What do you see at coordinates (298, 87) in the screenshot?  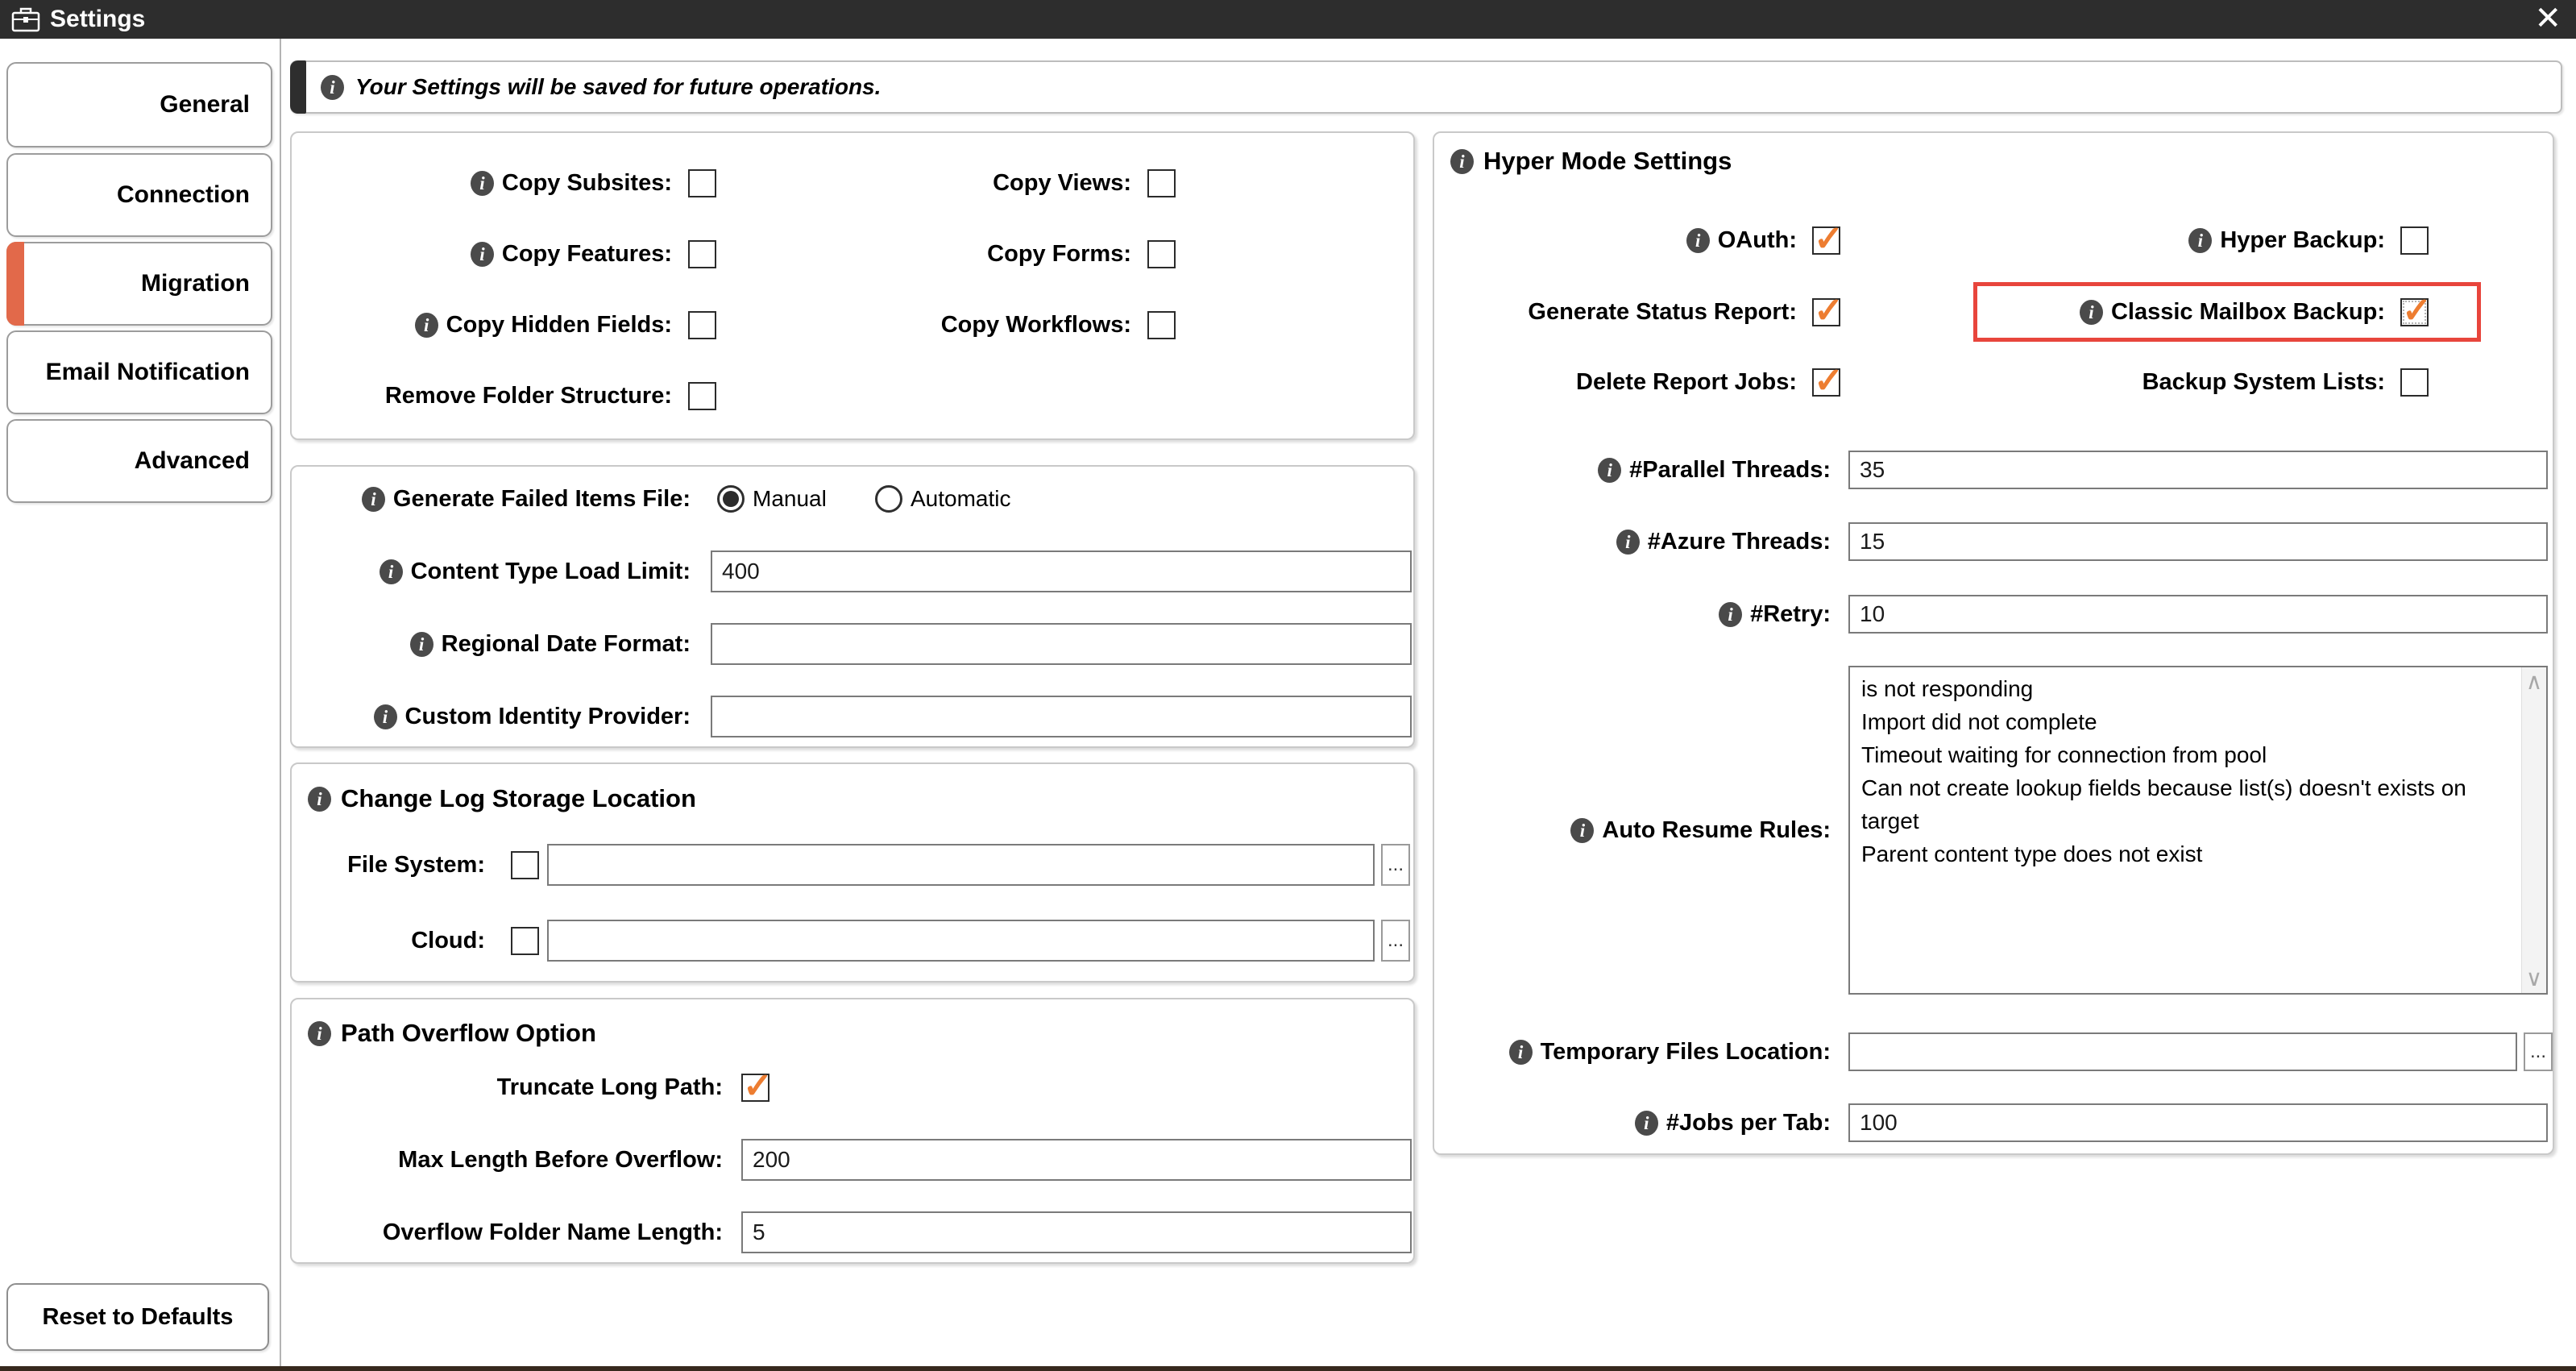 I see `banner-accent-bar` at bounding box center [298, 87].